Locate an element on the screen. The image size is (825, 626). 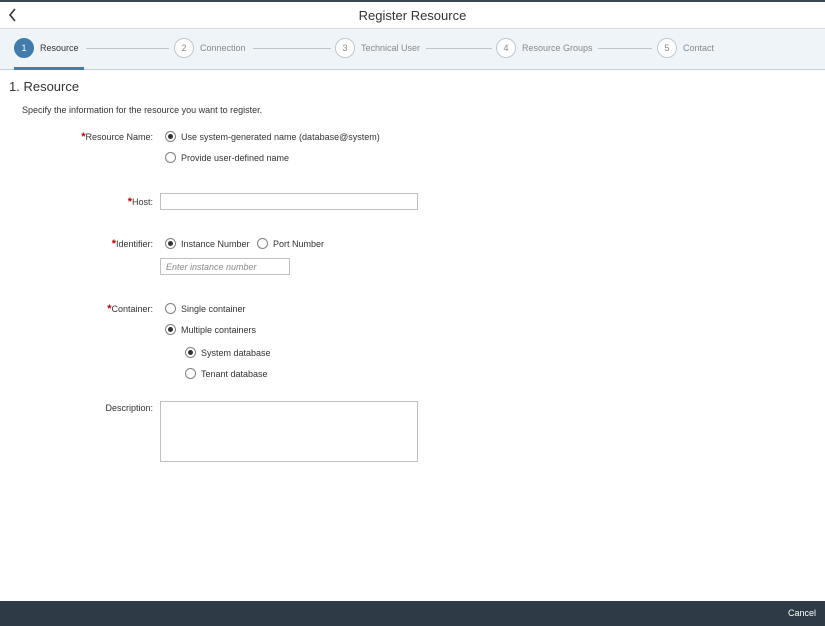
title-bar: Register Resource is located at coordinates (412, 14).